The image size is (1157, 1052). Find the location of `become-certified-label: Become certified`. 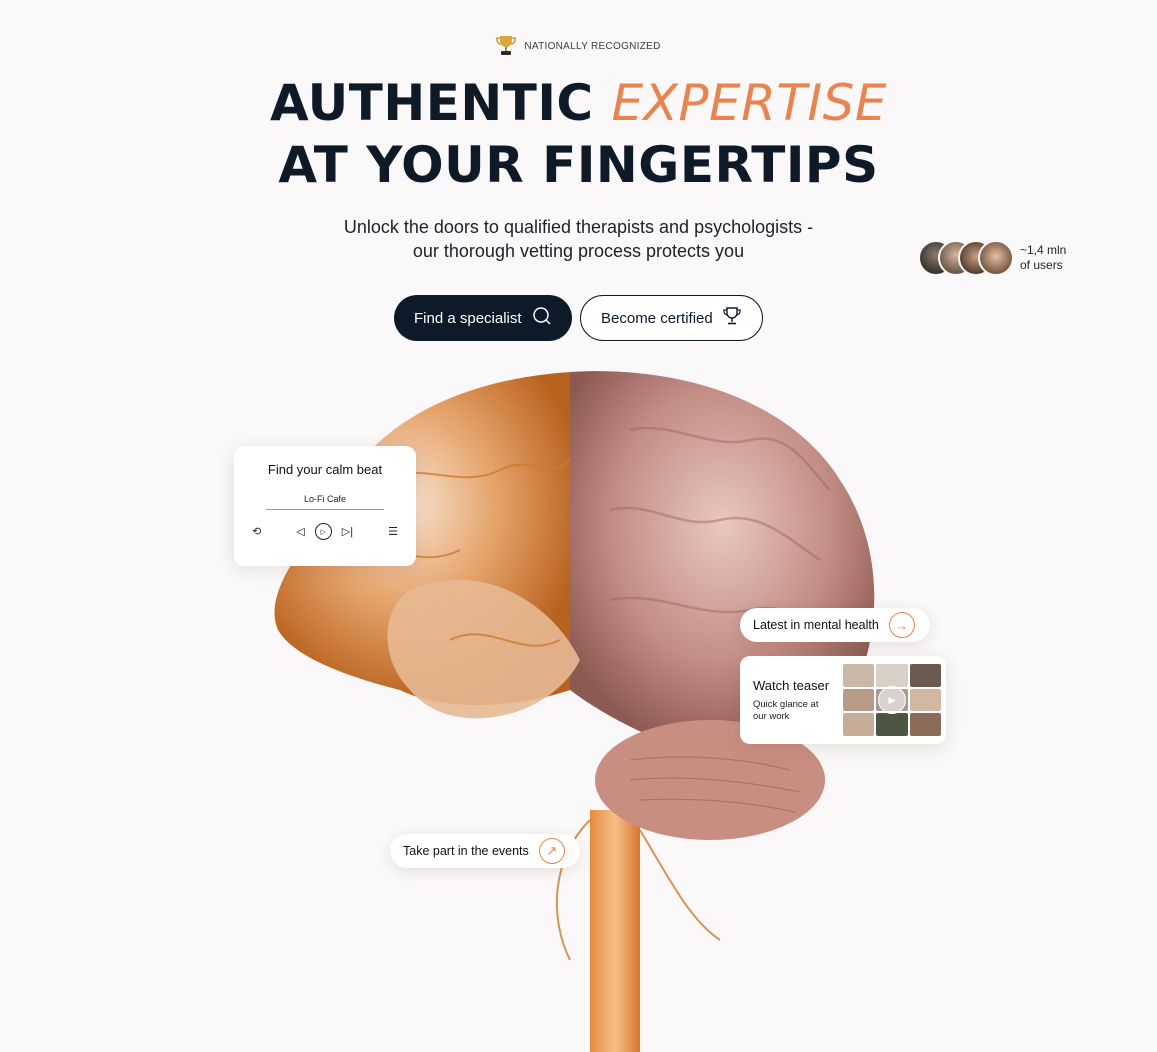

become-certified-label: Become certified is located at coordinates (657, 318).